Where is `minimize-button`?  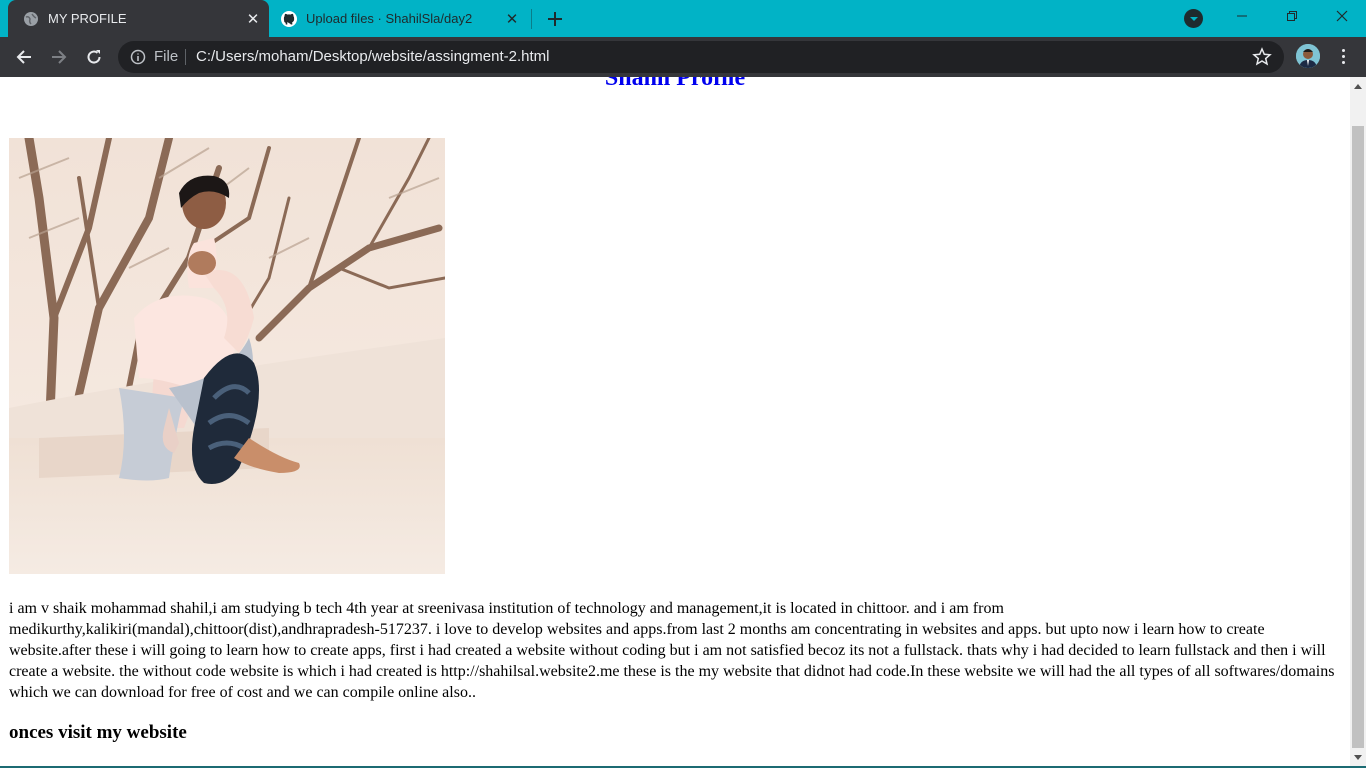
minimize-button is located at coordinates (1242, 16).